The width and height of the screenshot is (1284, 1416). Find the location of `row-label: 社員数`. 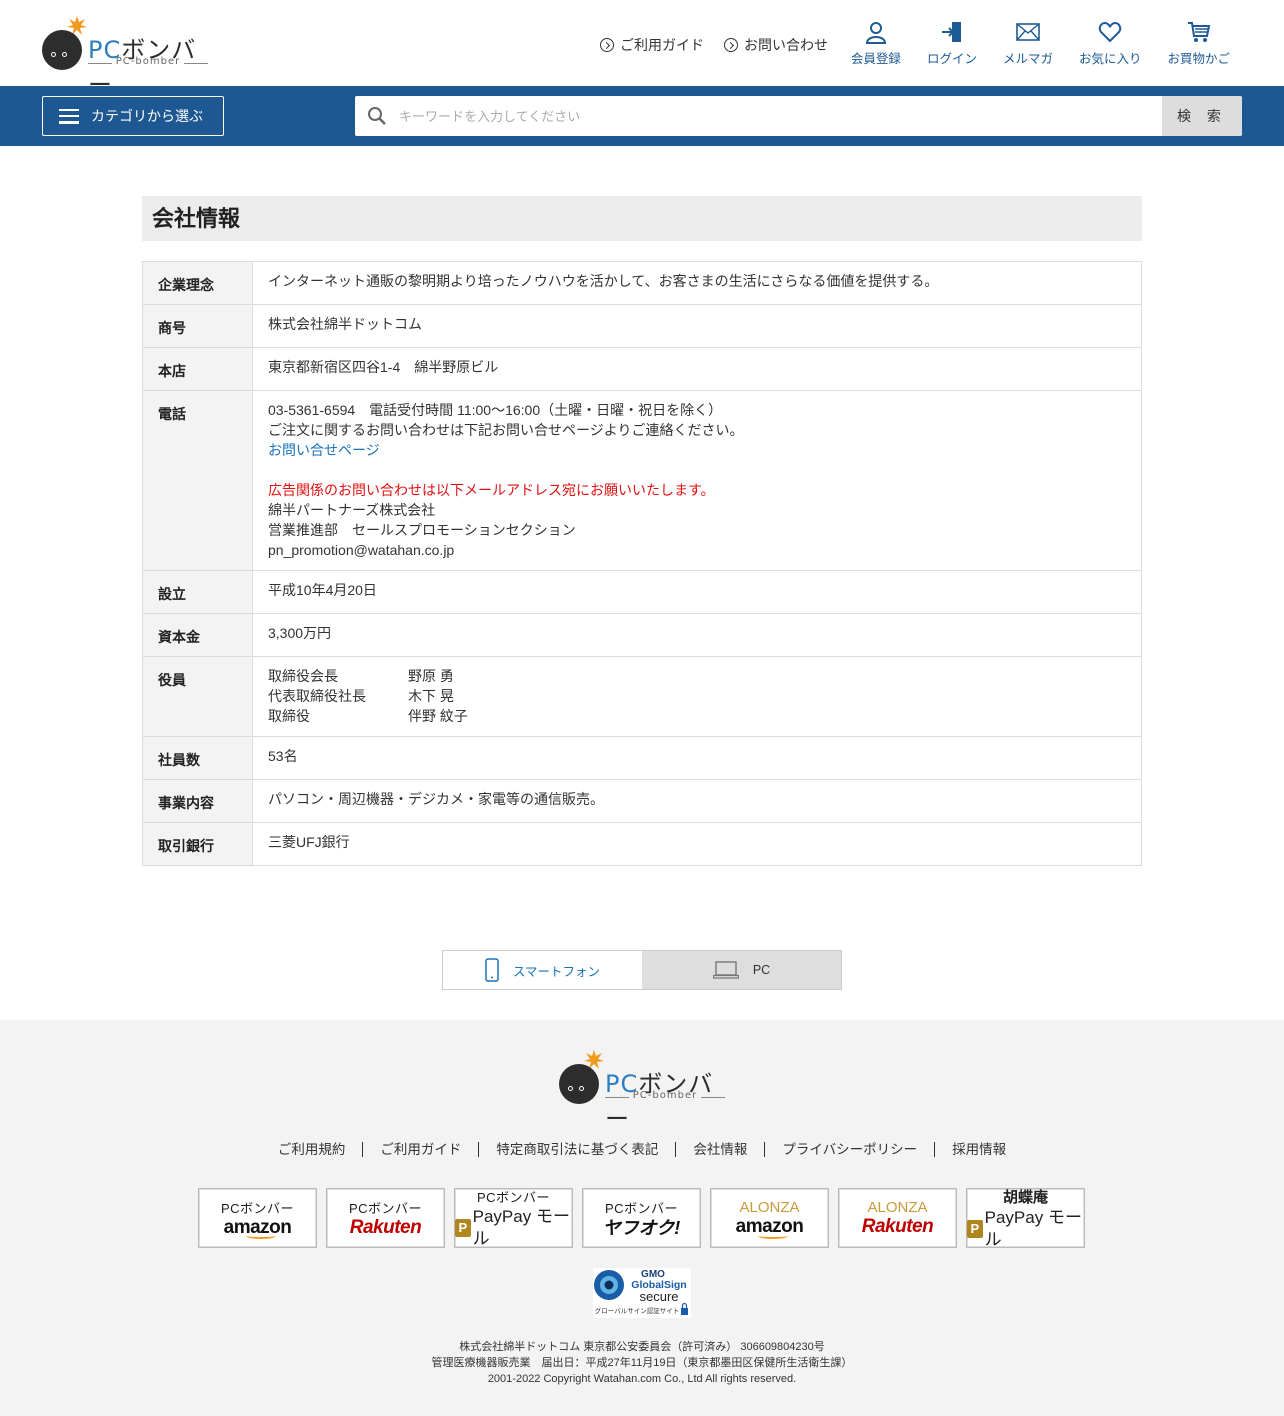

row-label: 社員数 is located at coordinates (197, 758).